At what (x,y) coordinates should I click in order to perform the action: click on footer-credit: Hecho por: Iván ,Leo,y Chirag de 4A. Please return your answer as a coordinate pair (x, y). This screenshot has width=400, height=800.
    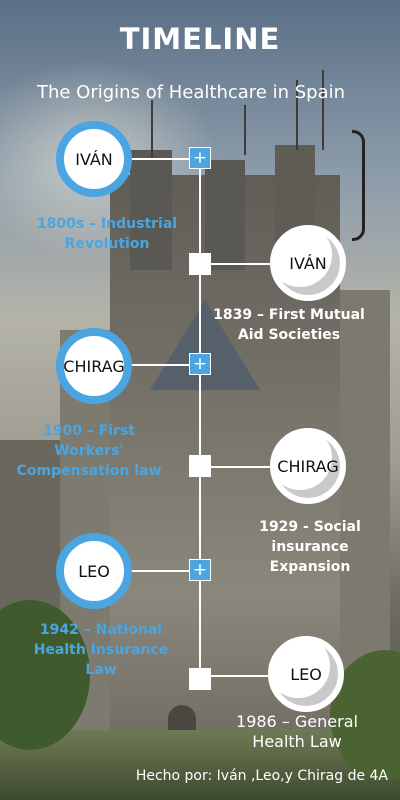
    Looking at the image, I should click on (261, 776).